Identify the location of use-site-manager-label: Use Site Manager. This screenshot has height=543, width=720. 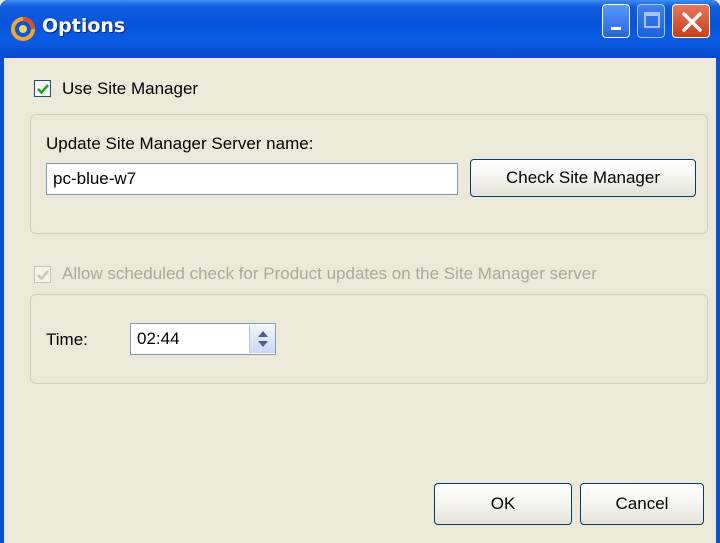
(130, 89).